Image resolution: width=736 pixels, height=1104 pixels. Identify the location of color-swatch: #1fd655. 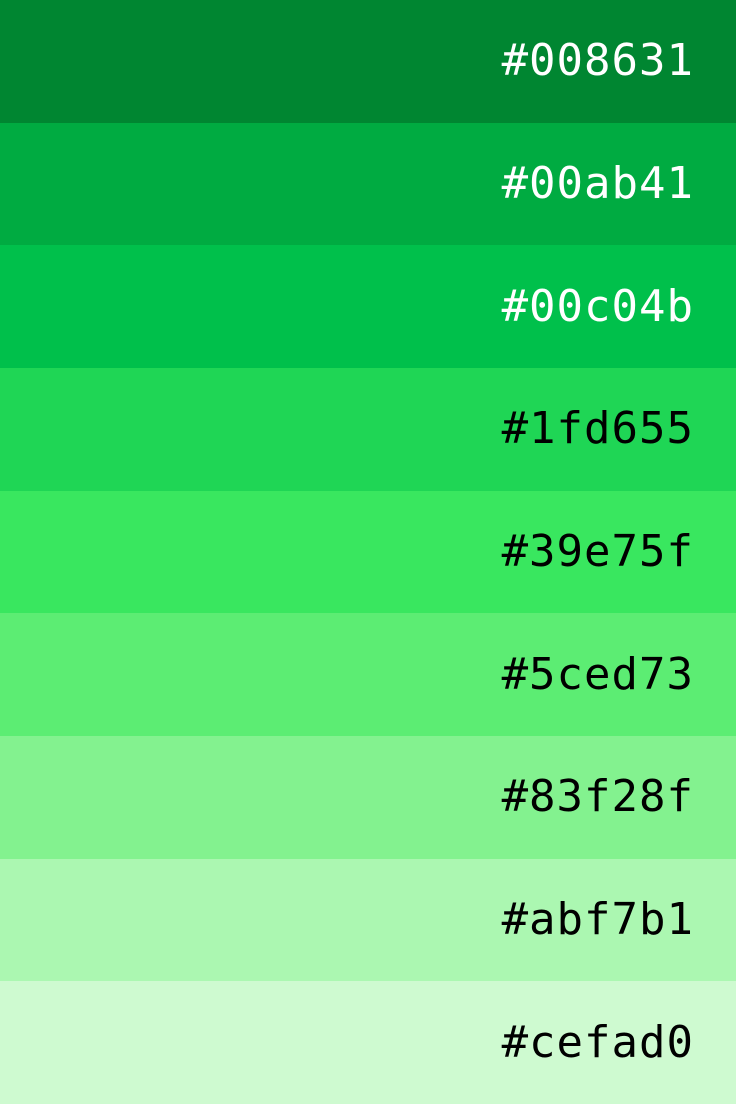
(368, 429).